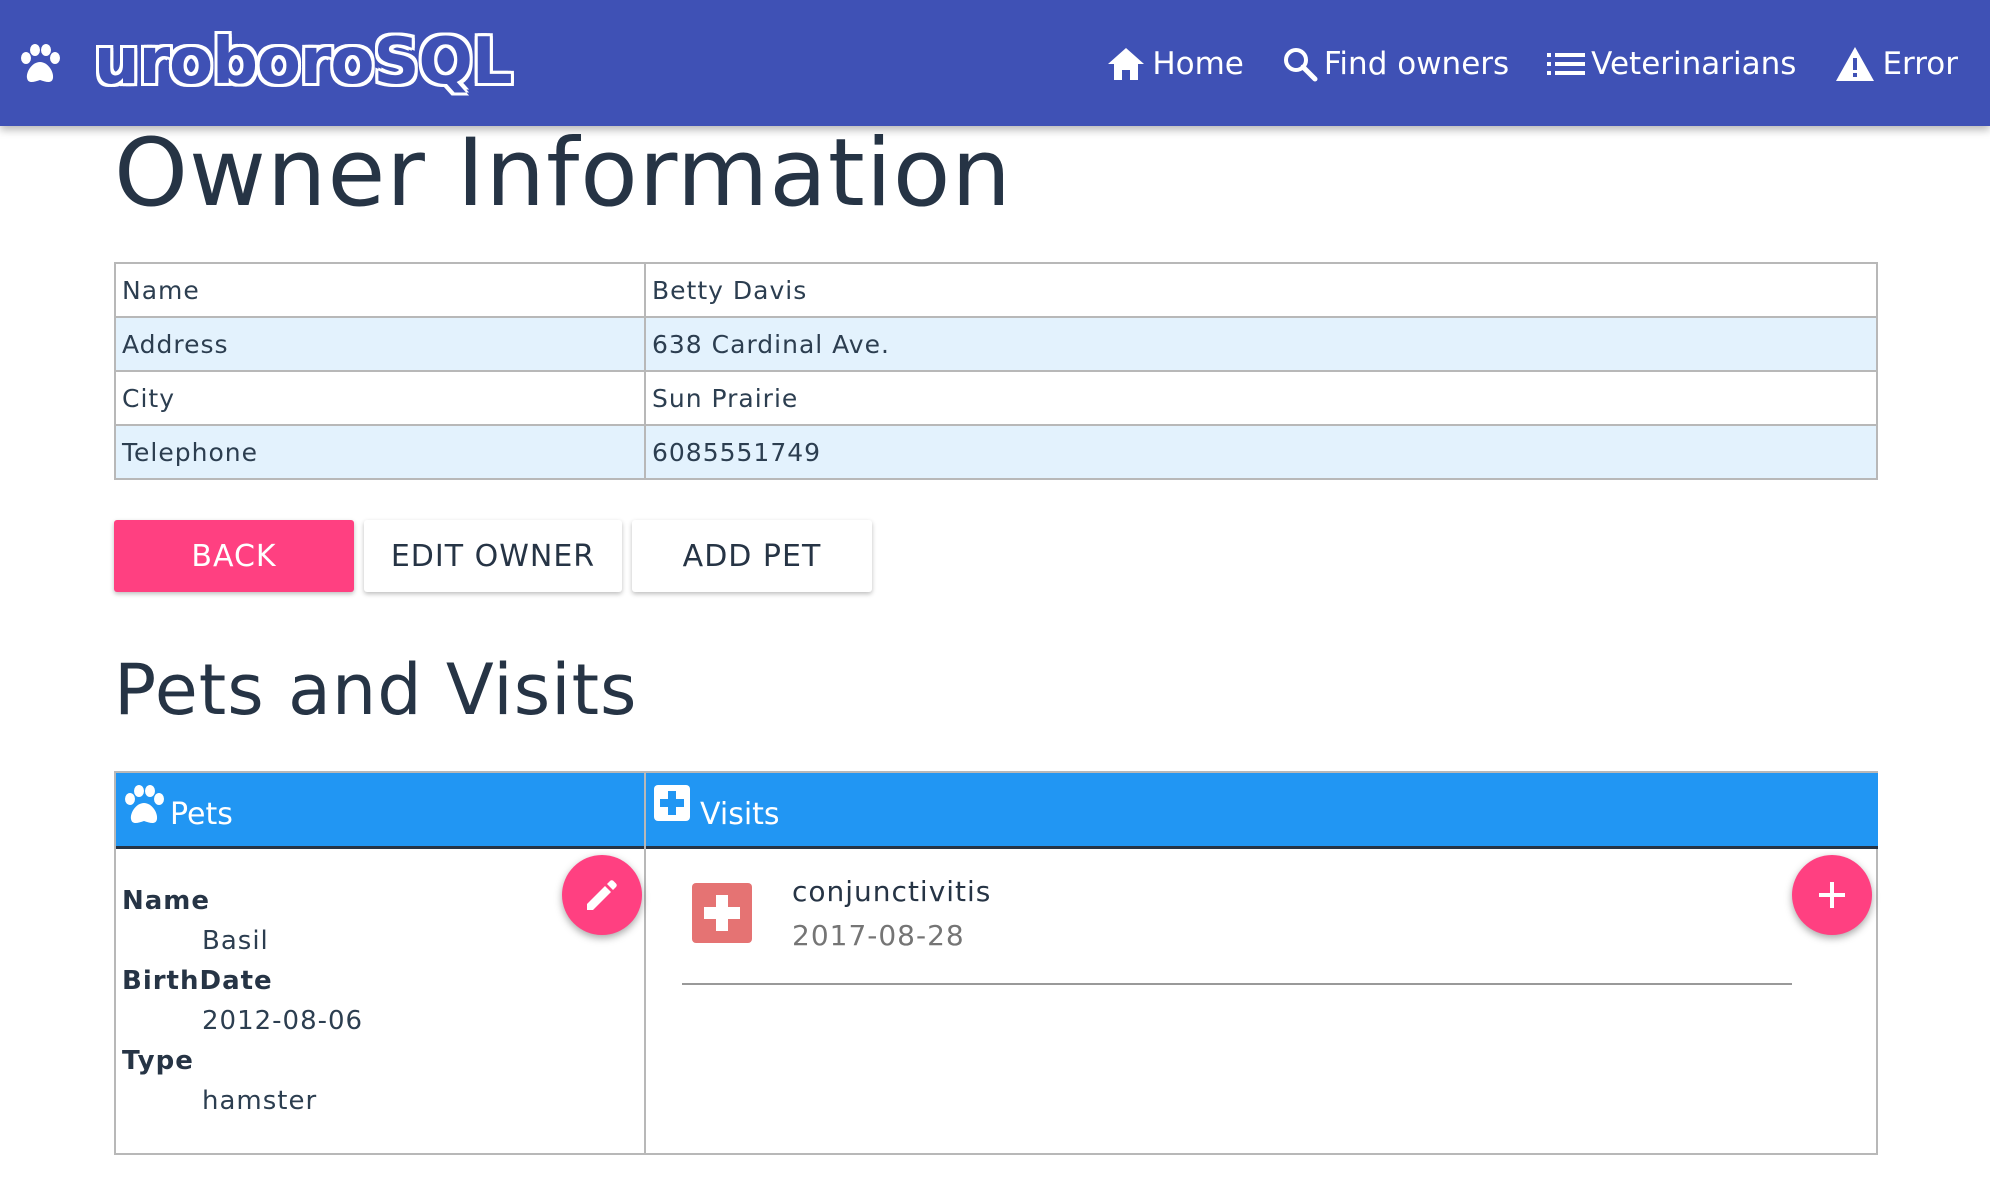  What do you see at coordinates (1566, 64) in the screenshot?
I see `list-icon` at bounding box center [1566, 64].